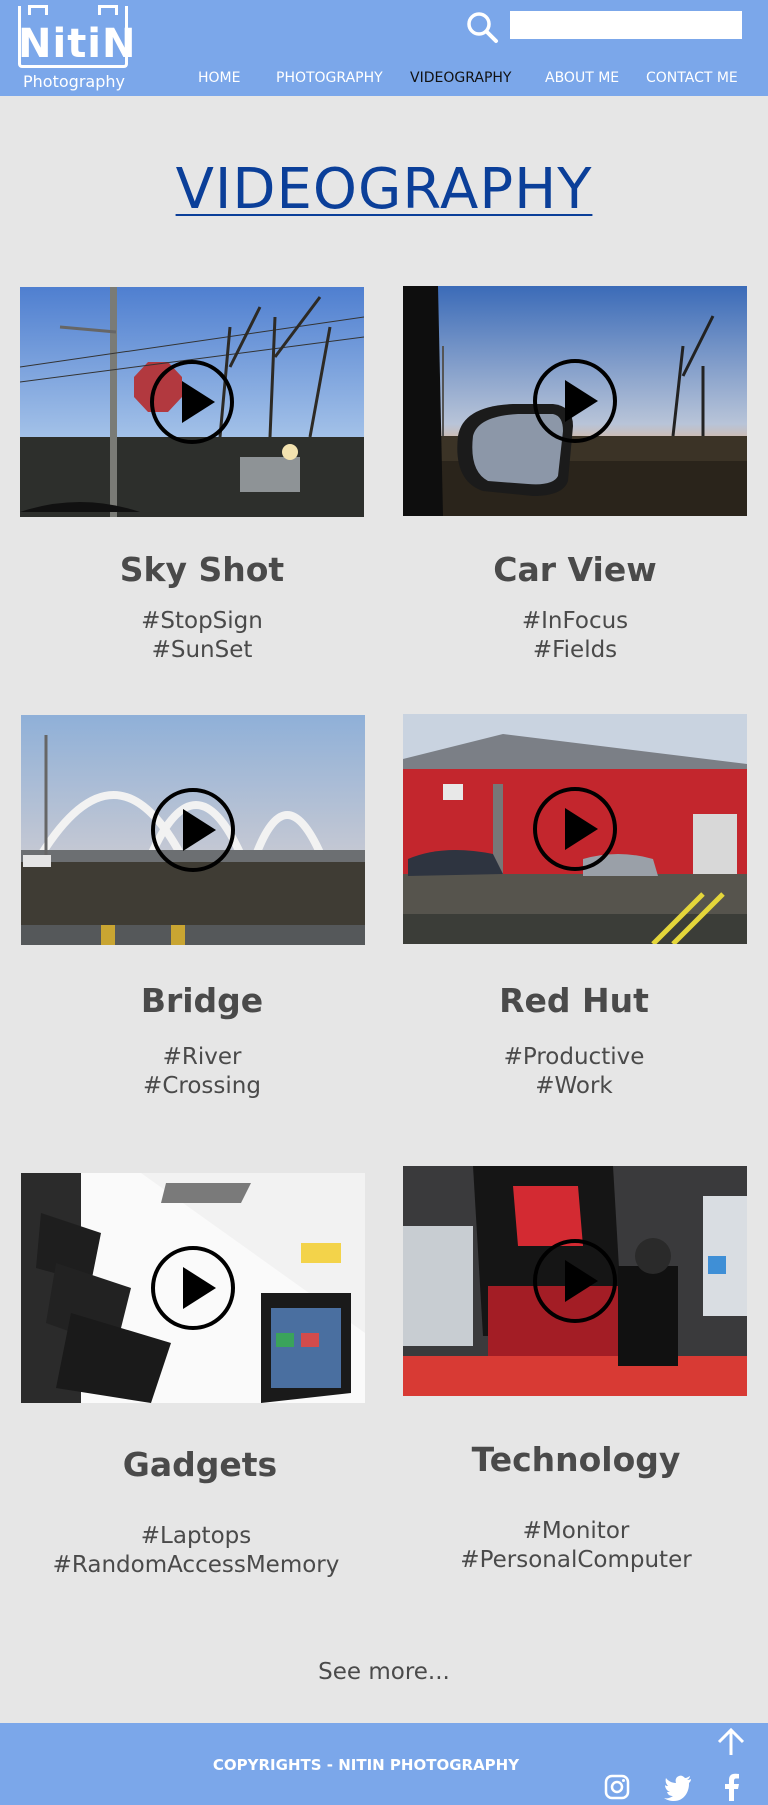  Describe the element at coordinates (574, 1086) in the screenshot. I see `video-tag: #Work` at that location.